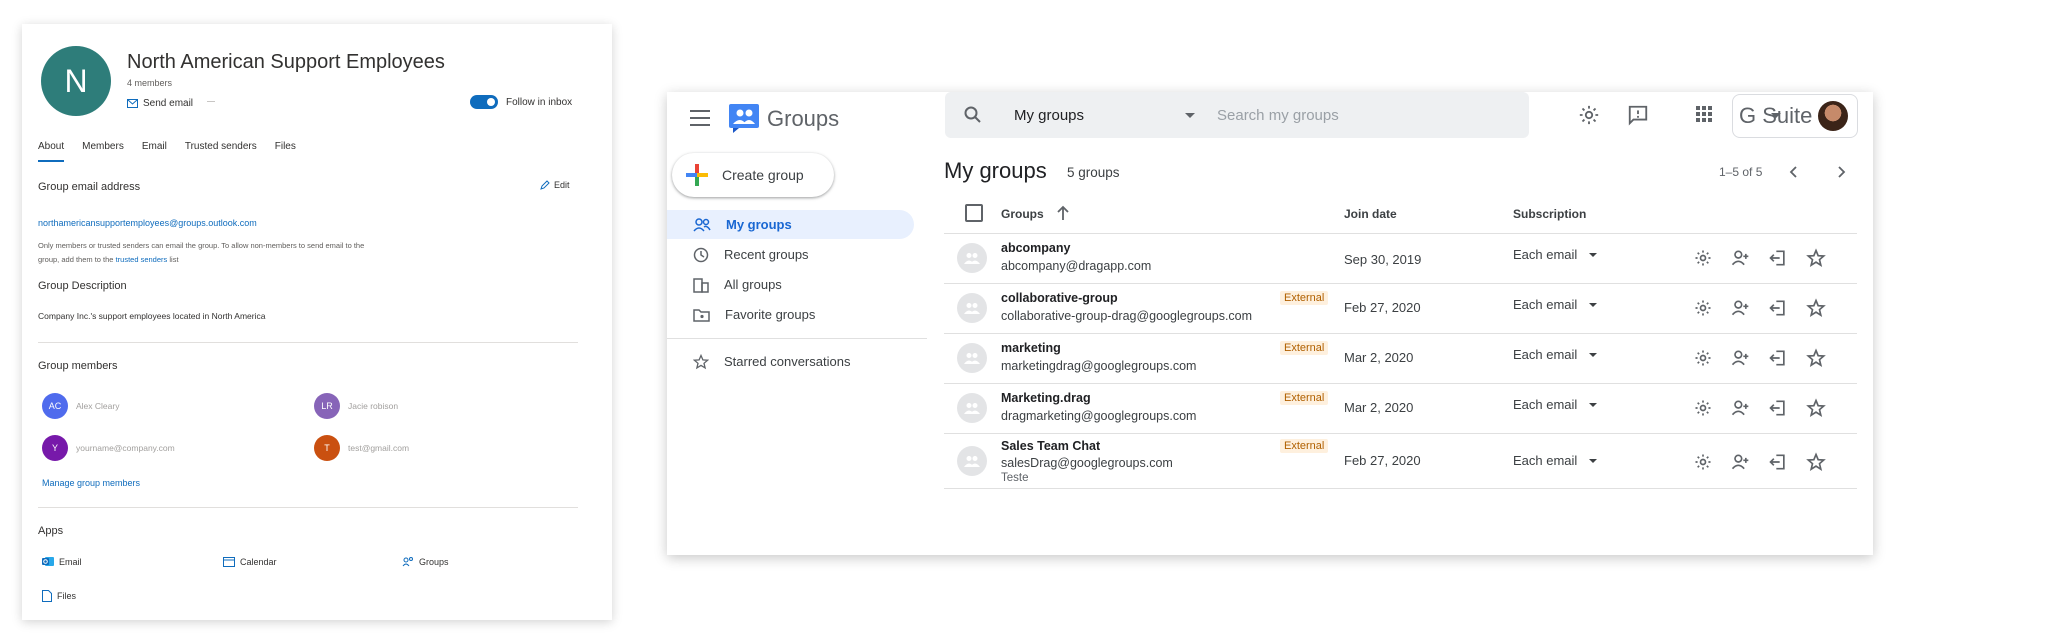 This screenshot has width=2048, height=641. I want to click on app-email: Email, so click(62, 561).